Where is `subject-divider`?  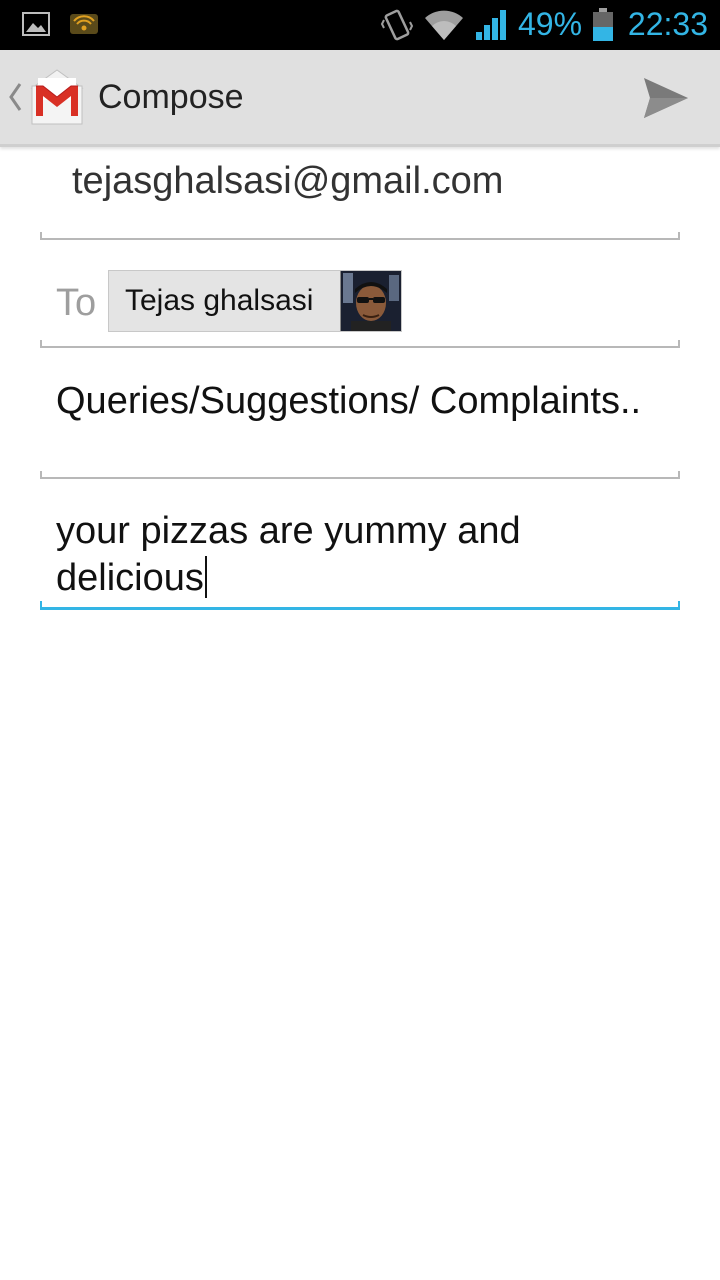 subject-divider is located at coordinates (360, 475).